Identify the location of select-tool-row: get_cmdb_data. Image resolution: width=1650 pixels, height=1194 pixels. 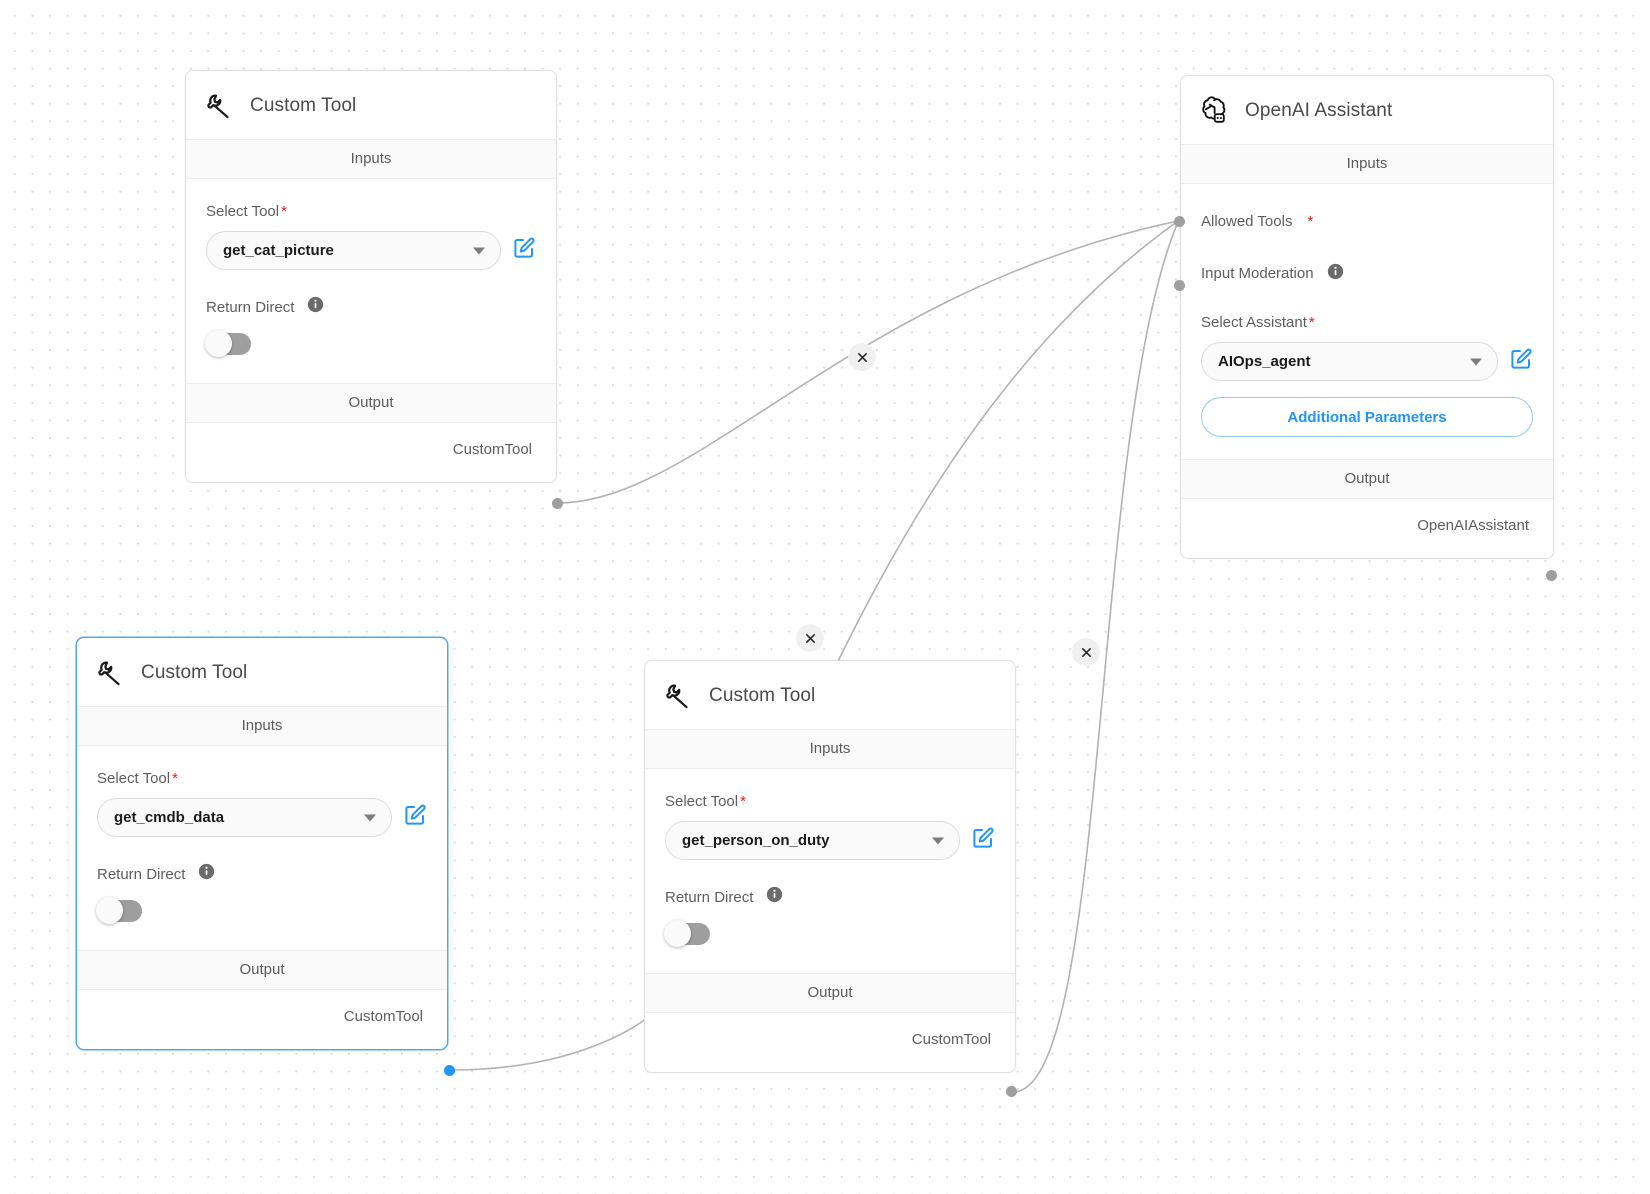
(262, 817).